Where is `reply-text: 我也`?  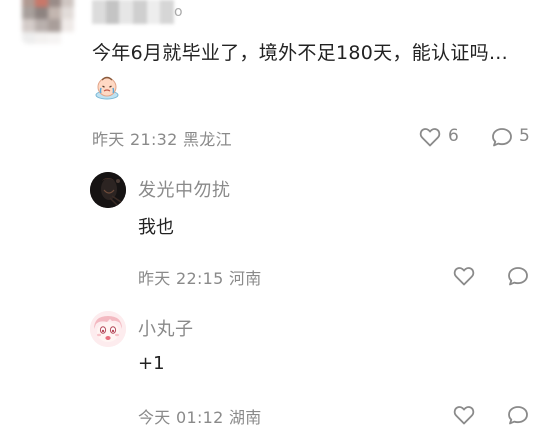 reply-text: 我也 is located at coordinates (156, 227).